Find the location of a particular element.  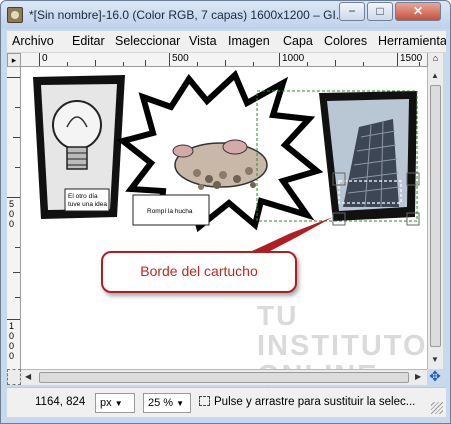

scroll-down-icon: ▼ is located at coordinates (435, 359).